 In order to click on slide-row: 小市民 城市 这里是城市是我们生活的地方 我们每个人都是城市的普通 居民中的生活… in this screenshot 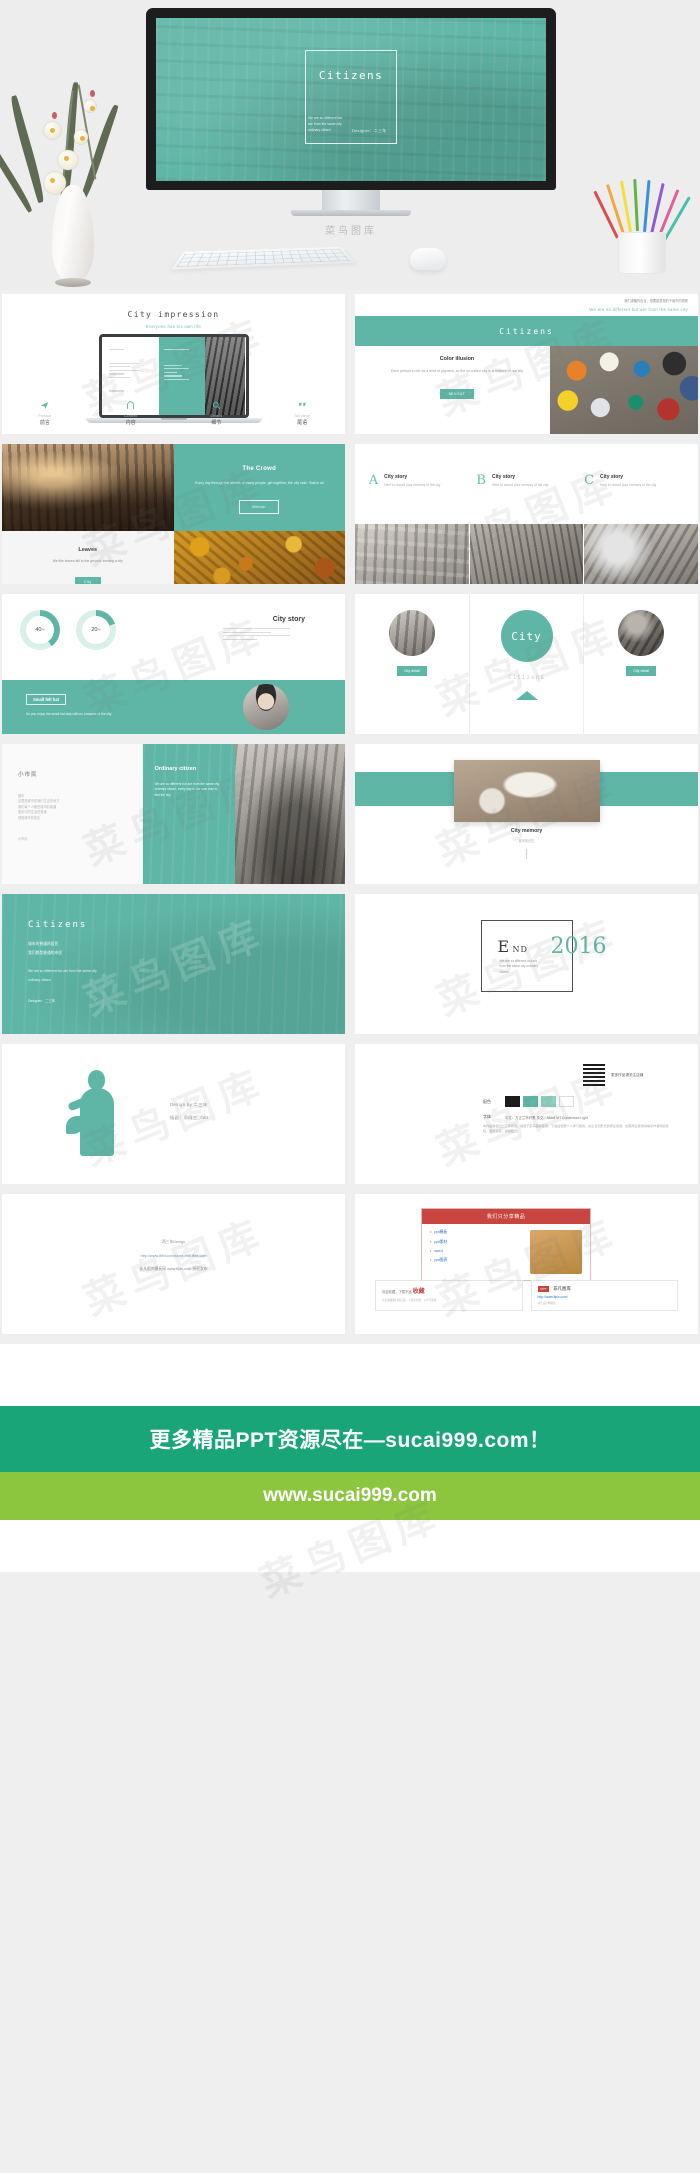, I will do `click(350, 814)`.